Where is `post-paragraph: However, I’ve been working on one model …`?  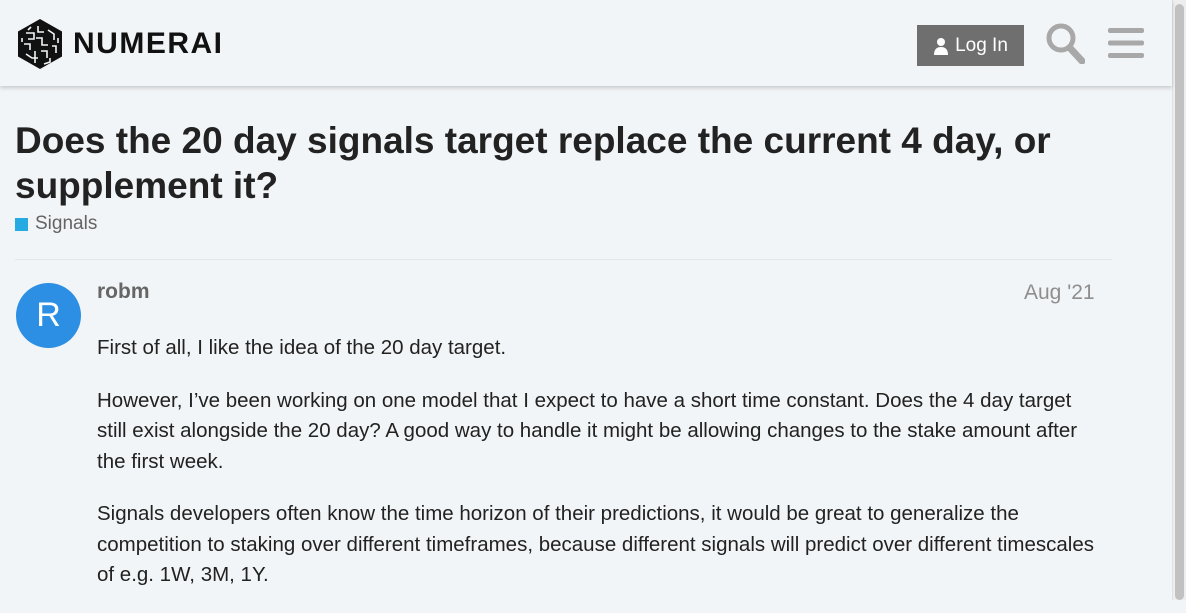
post-paragraph: However, I’ve been working on one model … is located at coordinates (587, 430).